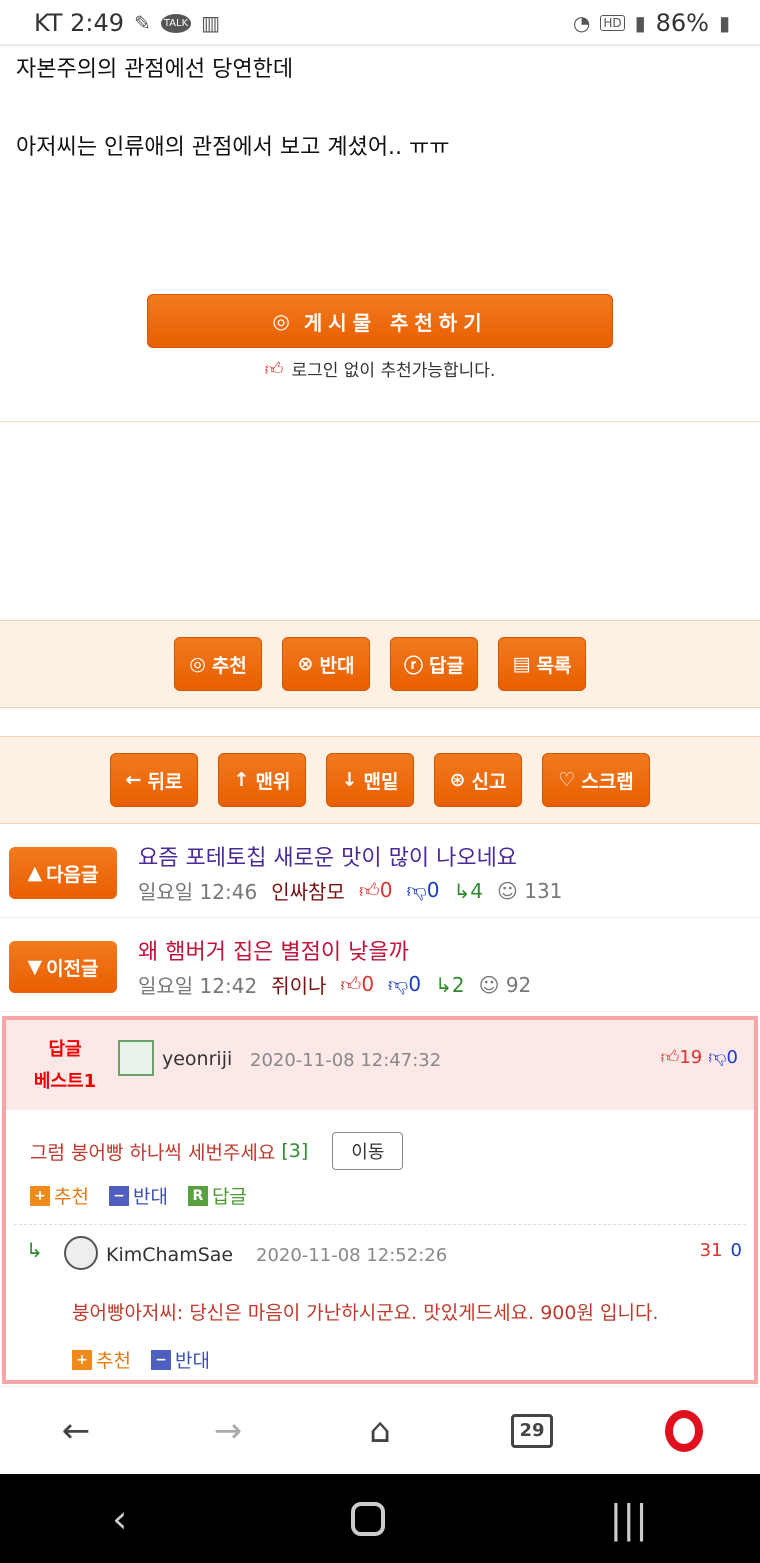 The width and height of the screenshot is (760, 1563). I want to click on view-count: 92, so click(518, 984).